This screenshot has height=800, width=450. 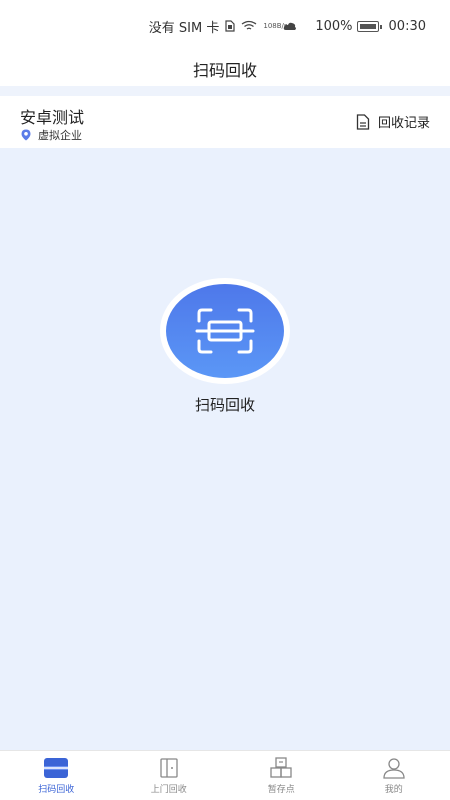 I want to click on status-bar: 没有 SIM 卡 108 B/s 100% 00:30, so click(x=225, y=26).